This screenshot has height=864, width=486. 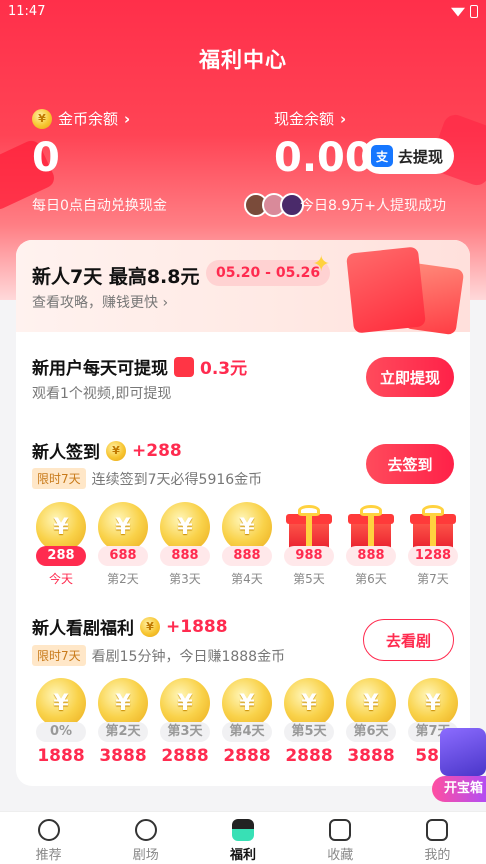 What do you see at coordinates (243, 830) in the screenshot?
I see `gift-icon` at bounding box center [243, 830].